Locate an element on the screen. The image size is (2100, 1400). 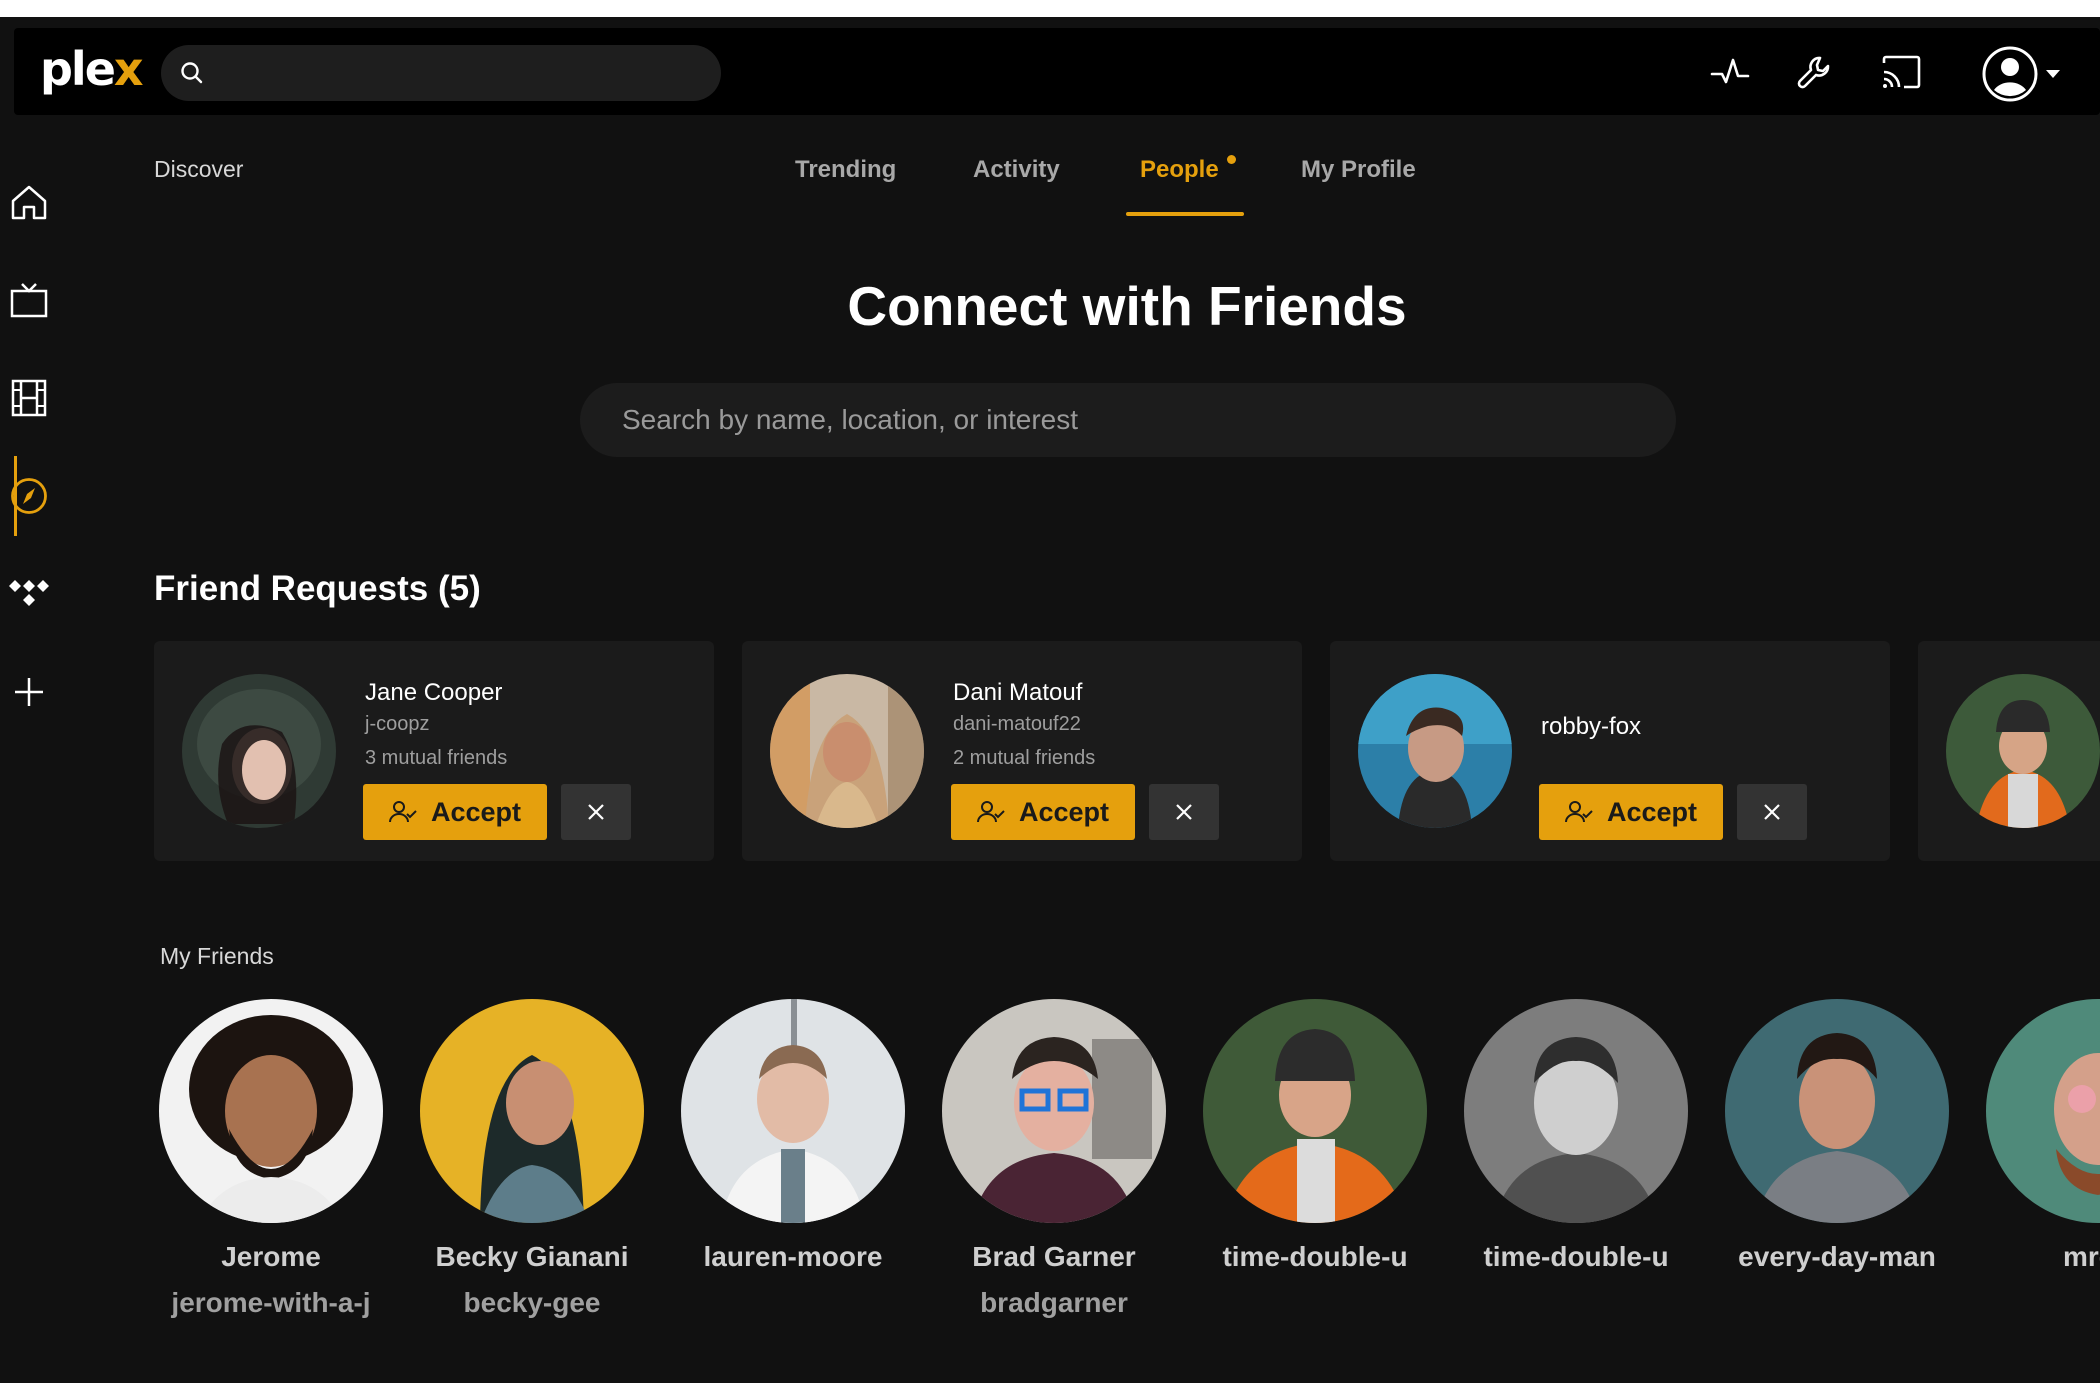
mutual-friends-count: 2 mutual friends is located at coordinates (1024, 758).